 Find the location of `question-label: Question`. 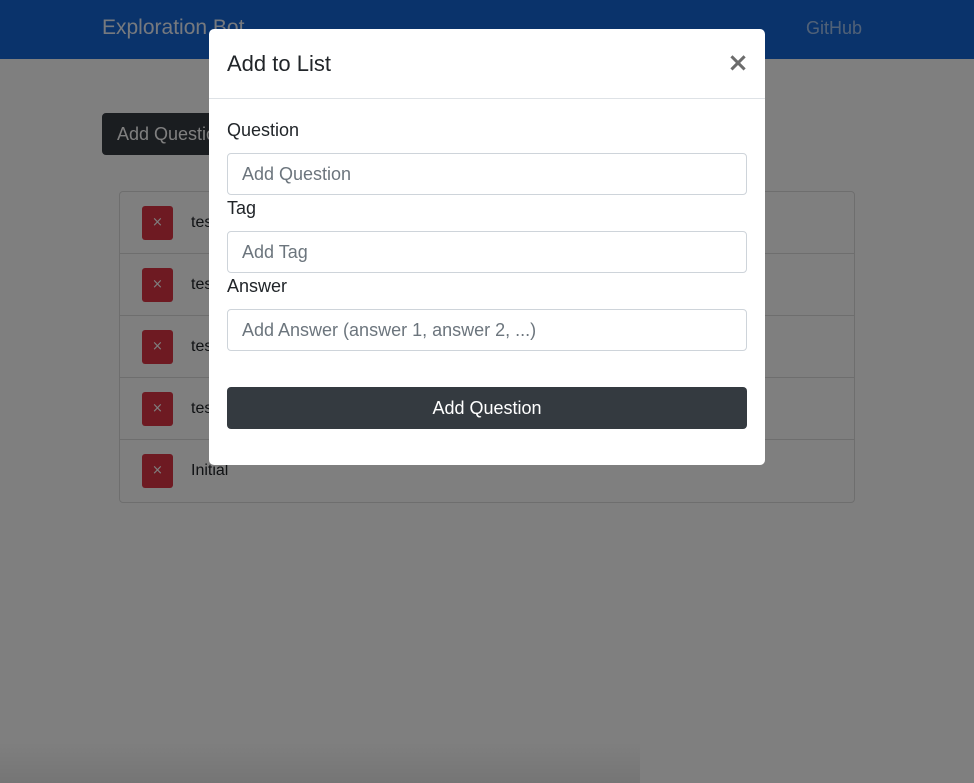

question-label: Question is located at coordinates (263, 130).